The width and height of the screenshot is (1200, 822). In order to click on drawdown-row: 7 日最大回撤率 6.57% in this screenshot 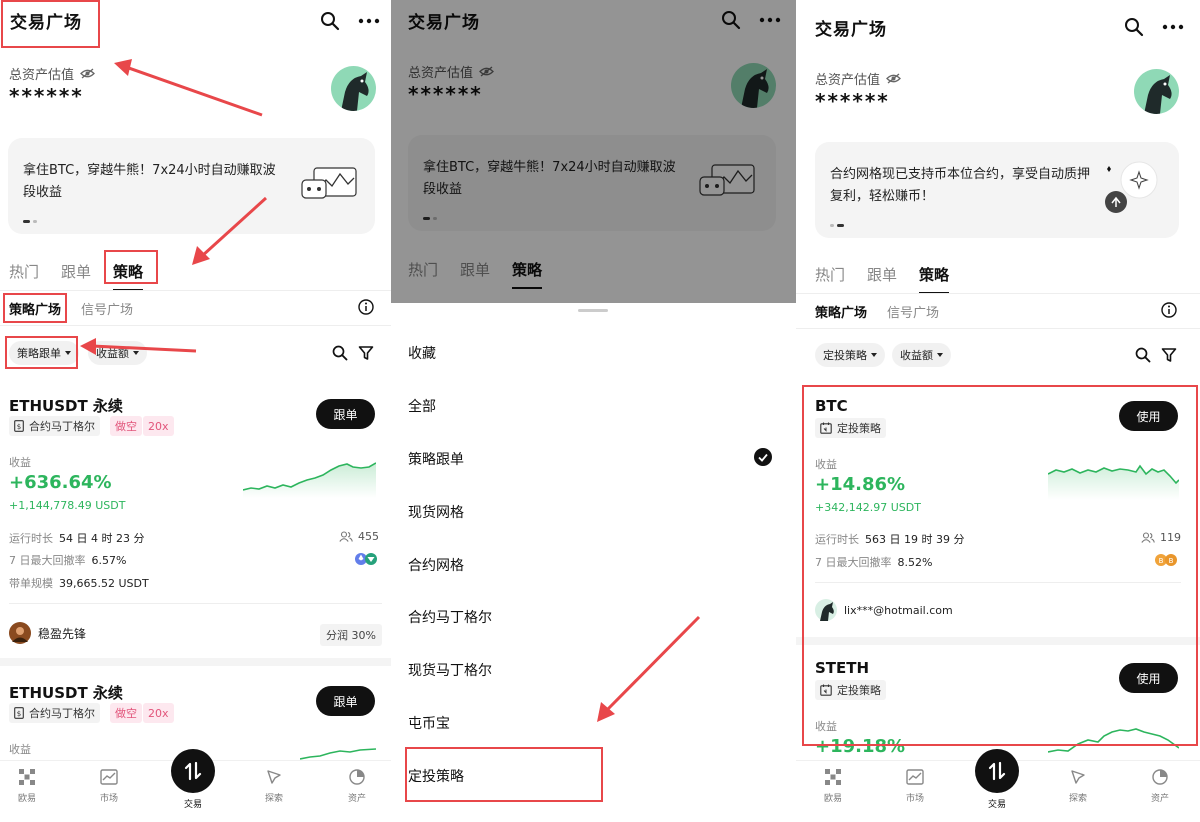, I will do `click(67, 560)`.